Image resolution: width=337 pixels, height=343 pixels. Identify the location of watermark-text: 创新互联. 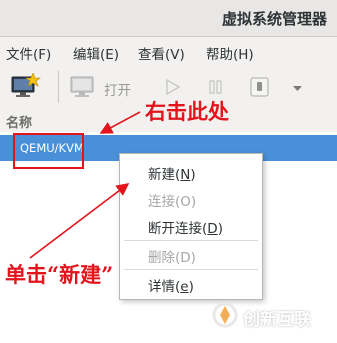
(277, 320).